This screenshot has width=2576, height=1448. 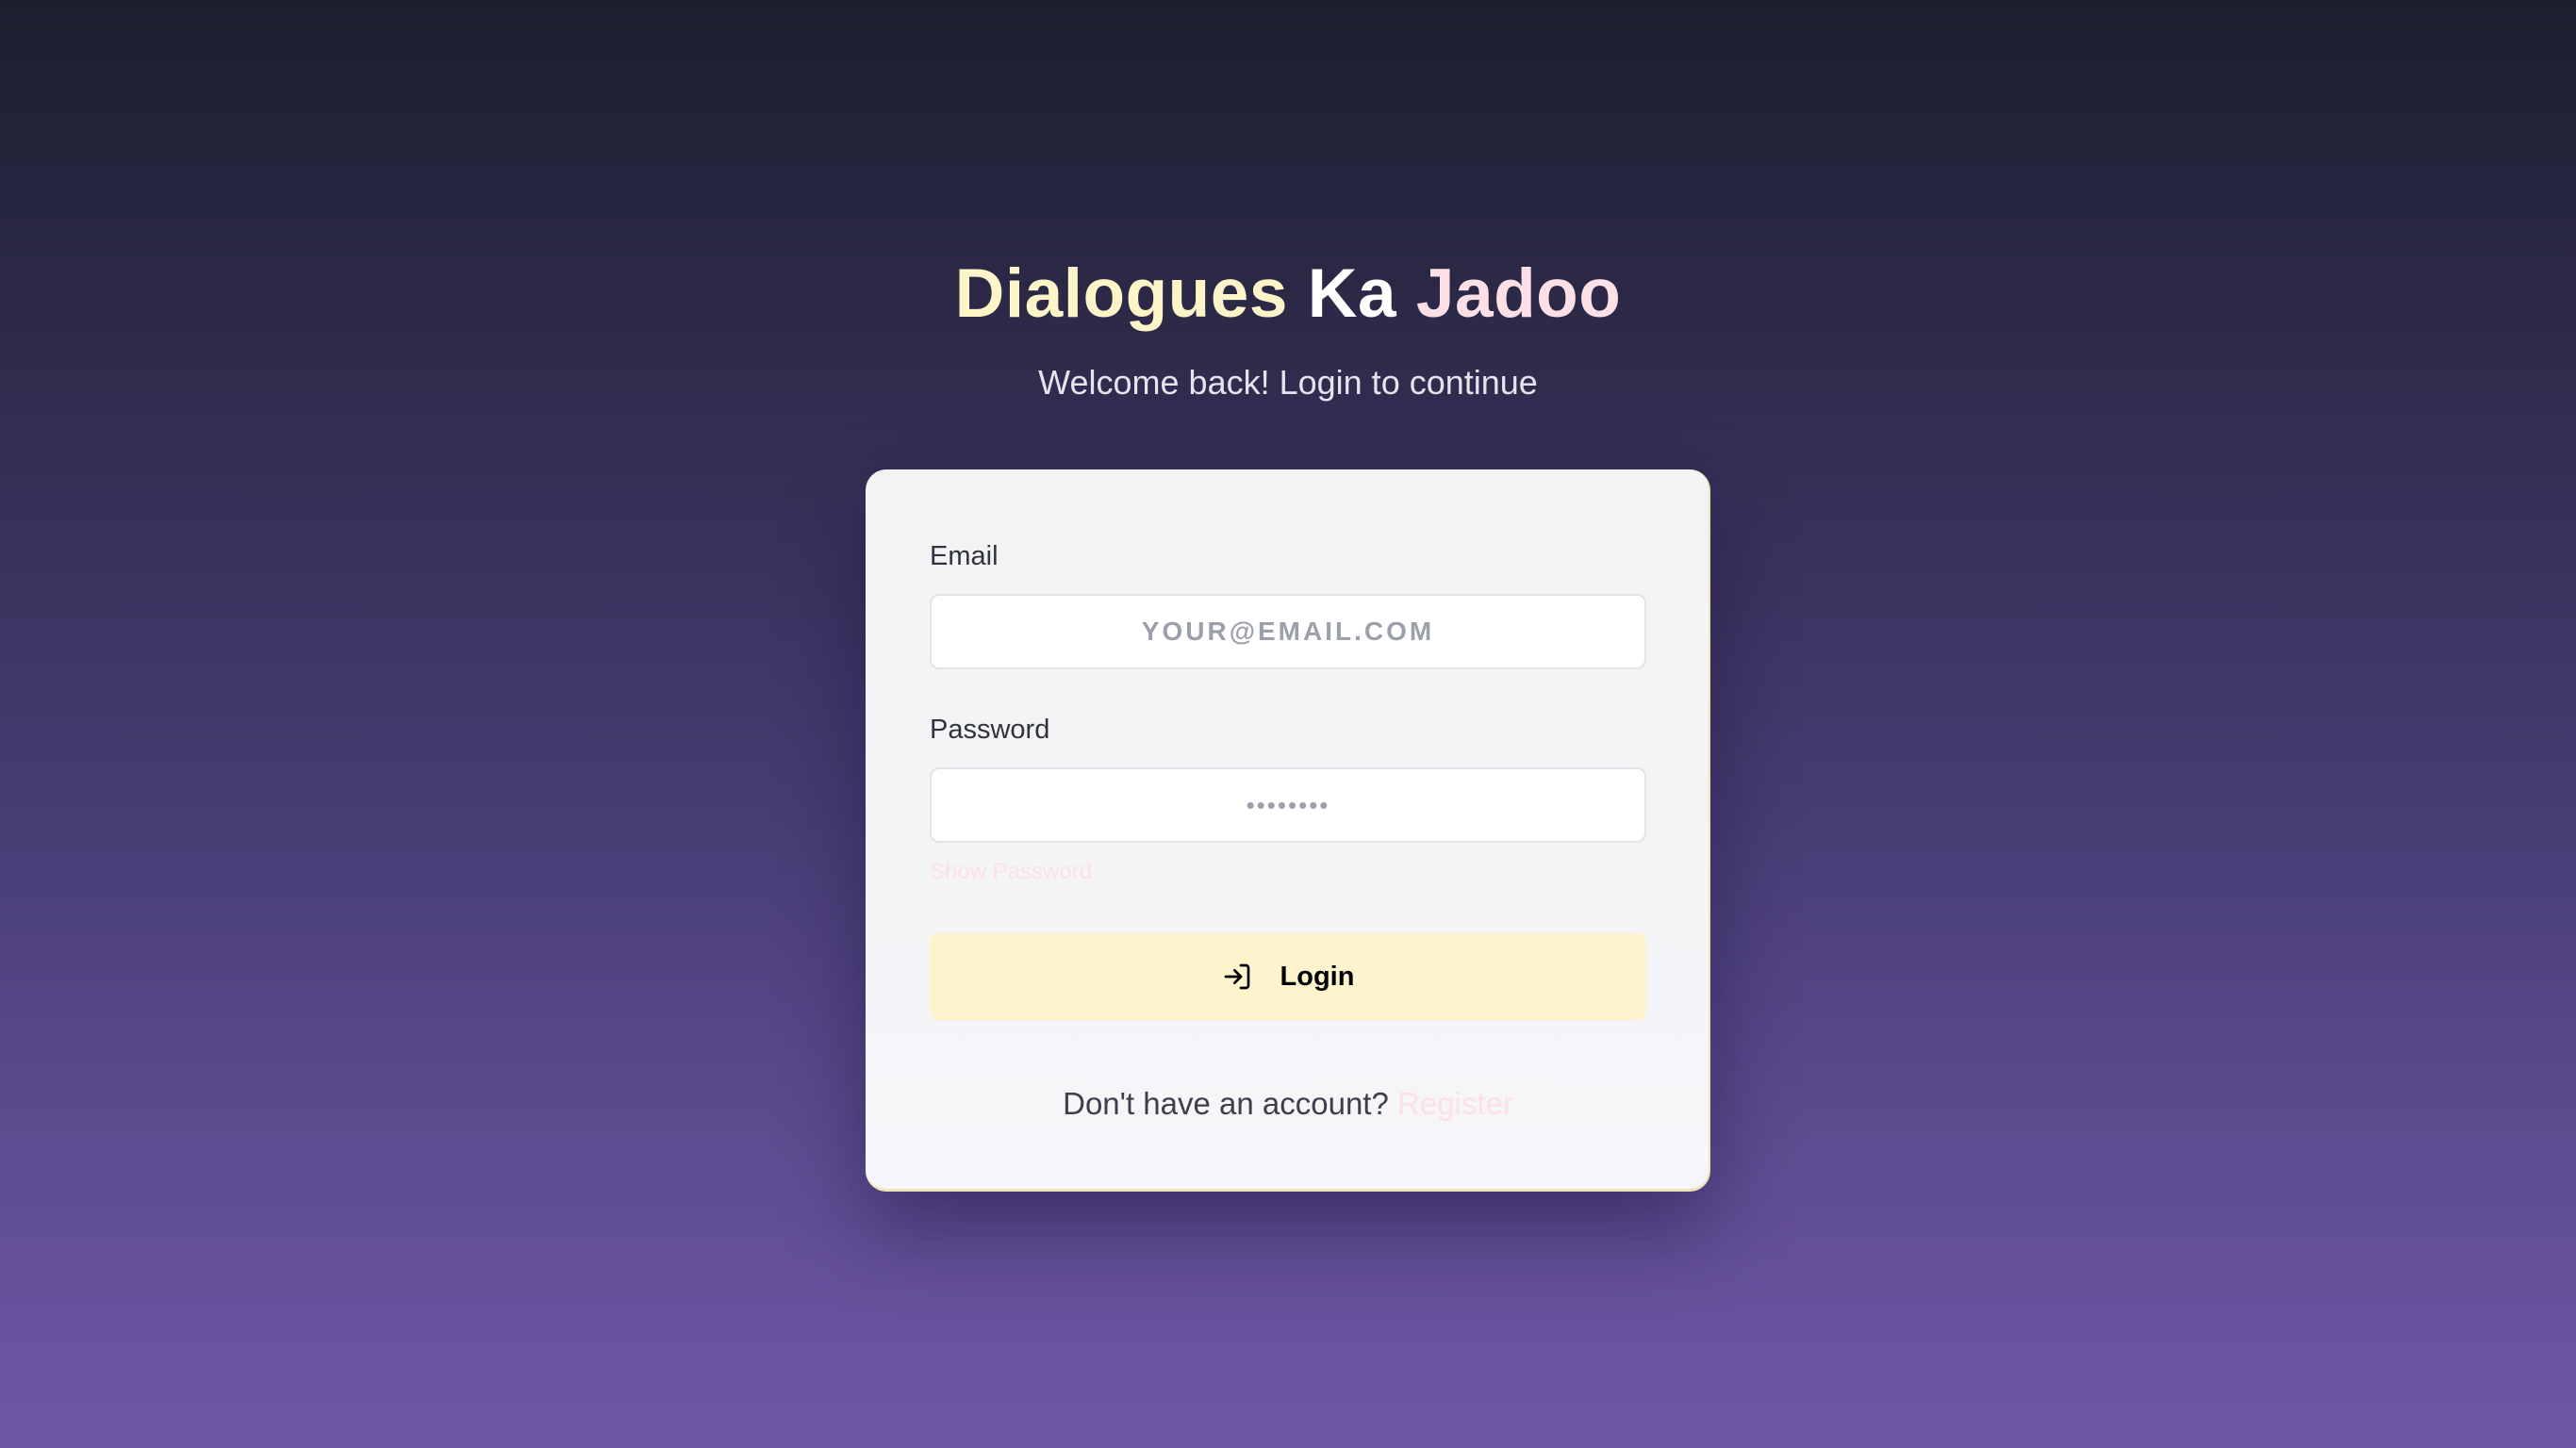 I want to click on app-title: Dialogues Ka Jadoo, so click(x=1288, y=294).